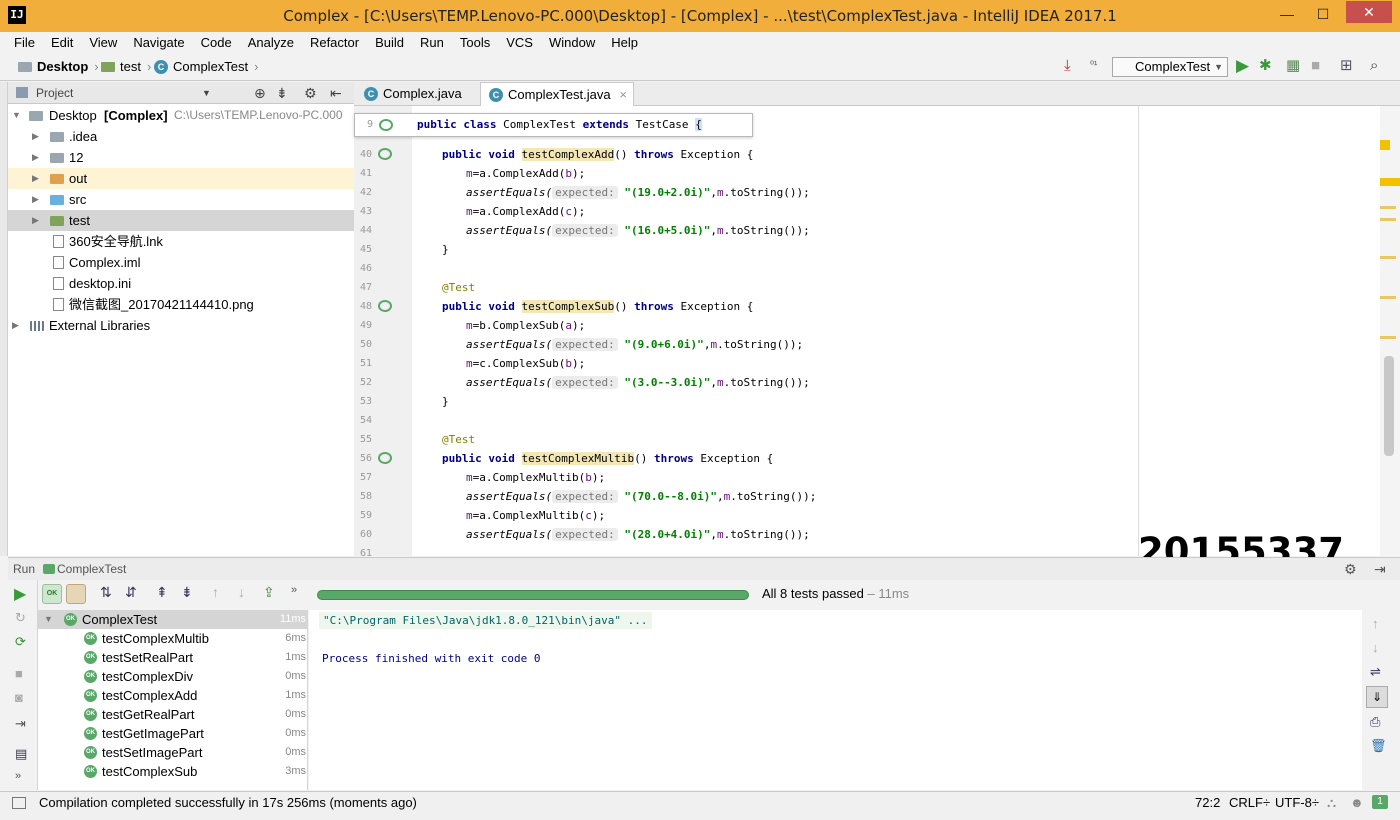 The height and width of the screenshot is (820, 1400). I want to click on test-row: OK testComplexMultib 6ms, so click(173, 638).